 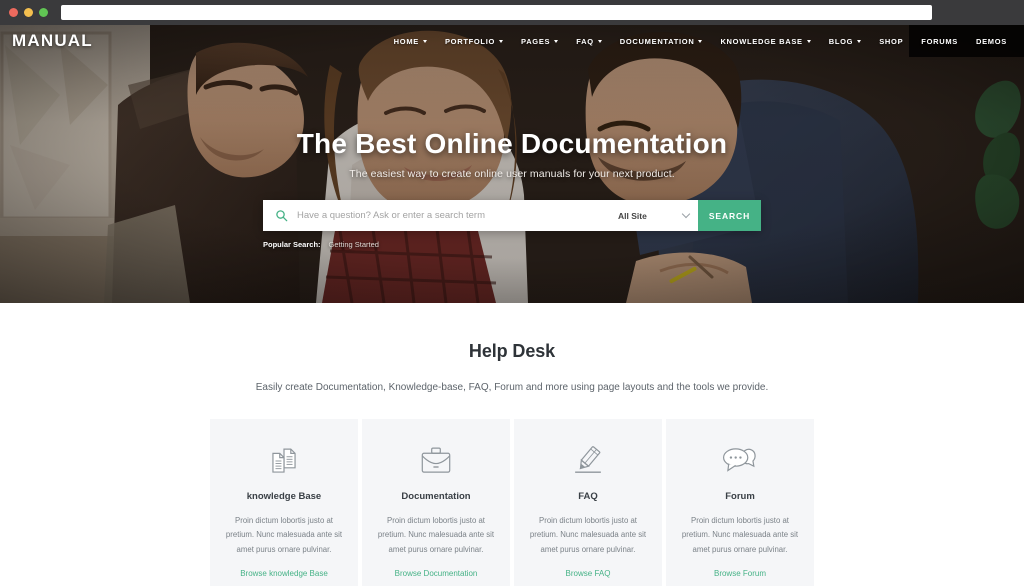 What do you see at coordinates (455, 215) in the screenshot?
I see `search-input` at bounding box center [455, 215].